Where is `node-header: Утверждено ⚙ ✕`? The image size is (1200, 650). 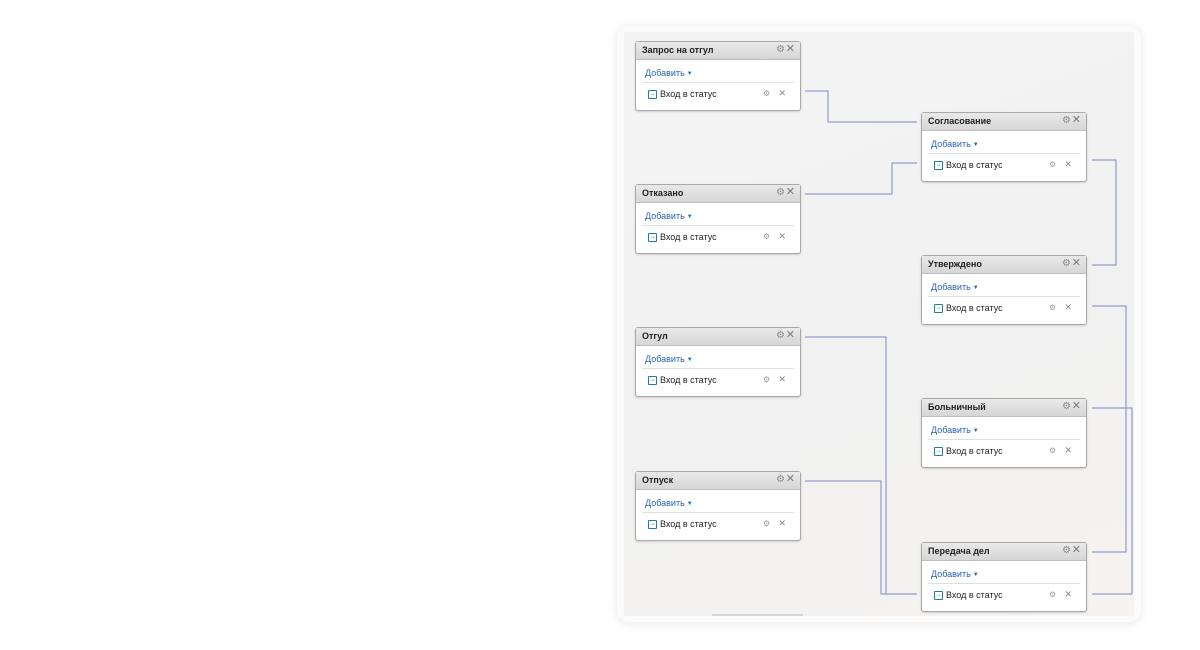 node-header: Утверждено ⚙ ✕ is located at coordinates (1004, 265).